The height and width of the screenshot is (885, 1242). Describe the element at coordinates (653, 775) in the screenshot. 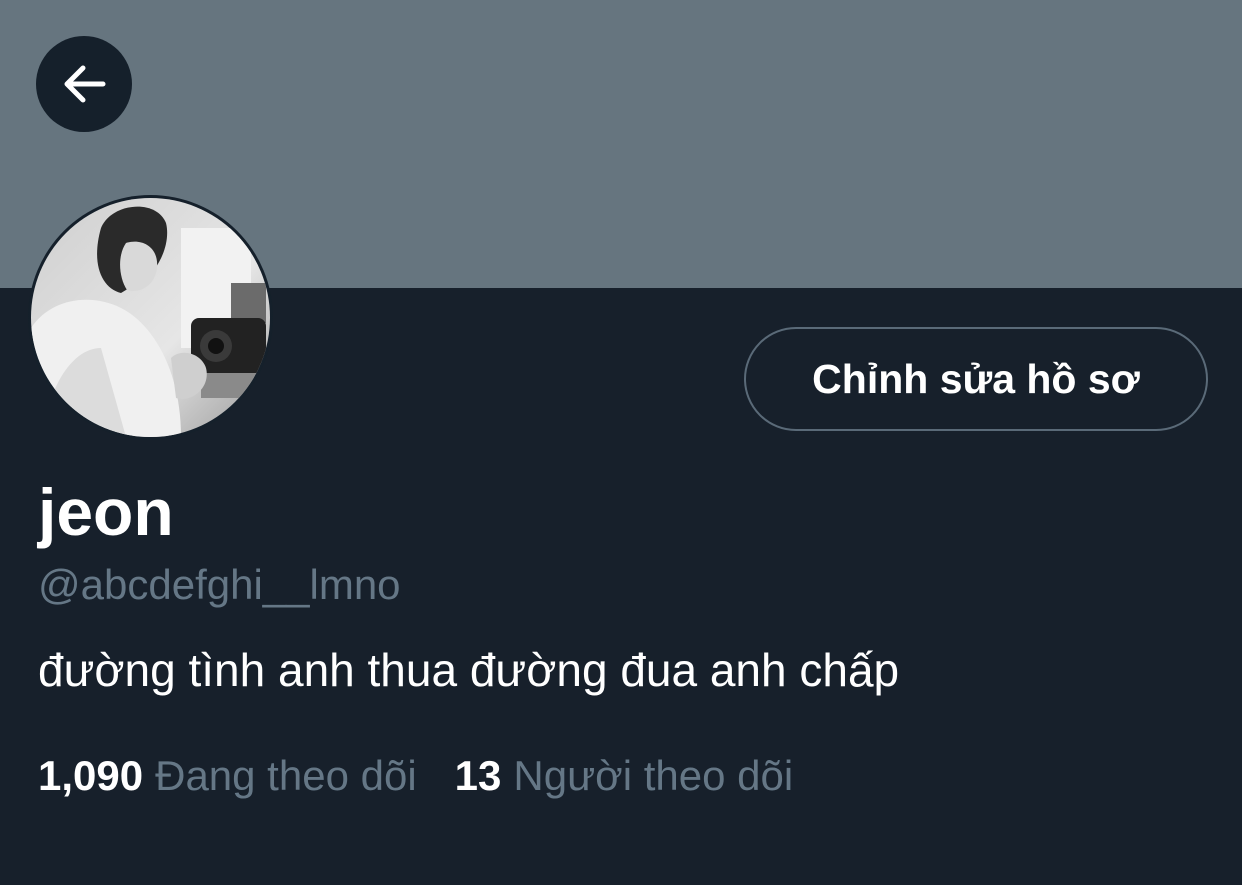

I see `followers-label: Người theo dõi` at that location.